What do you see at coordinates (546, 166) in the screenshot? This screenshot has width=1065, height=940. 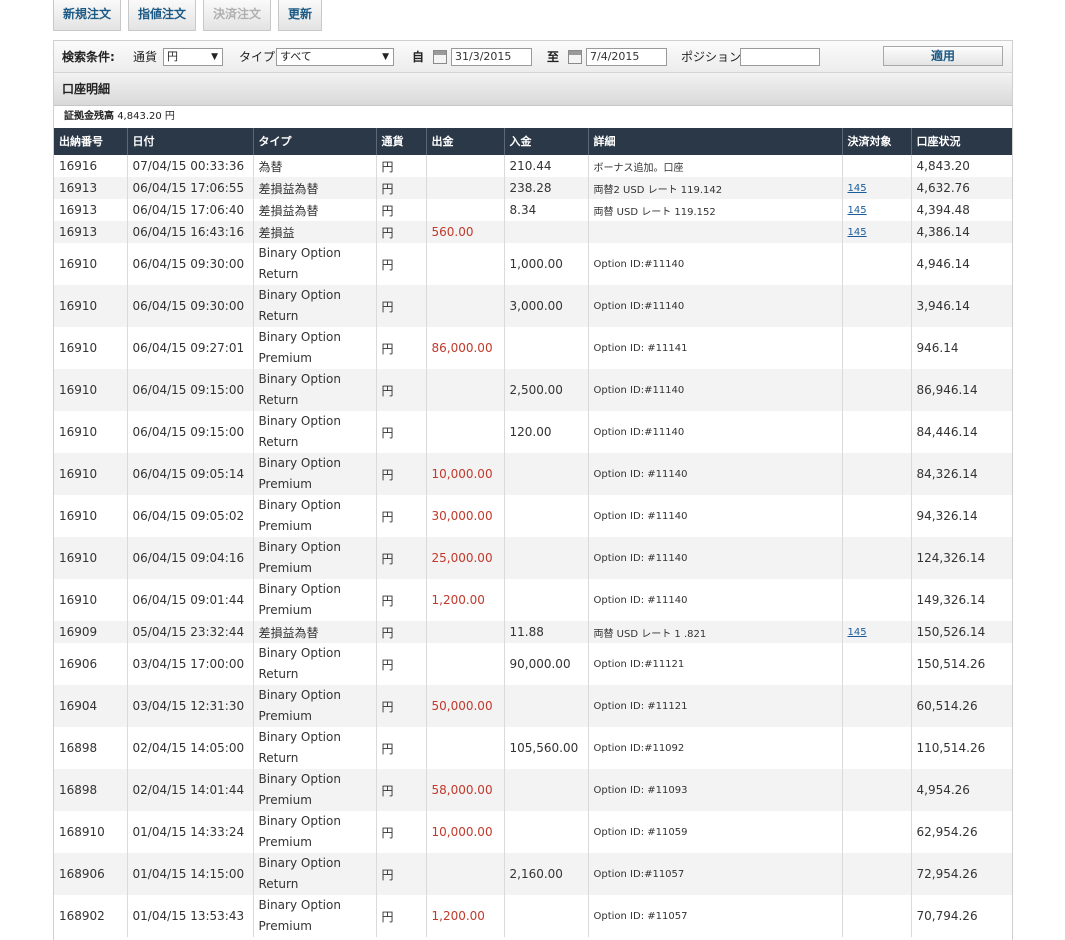 I see `cell-deposit: 210.44` at bounding box center [546, 166].